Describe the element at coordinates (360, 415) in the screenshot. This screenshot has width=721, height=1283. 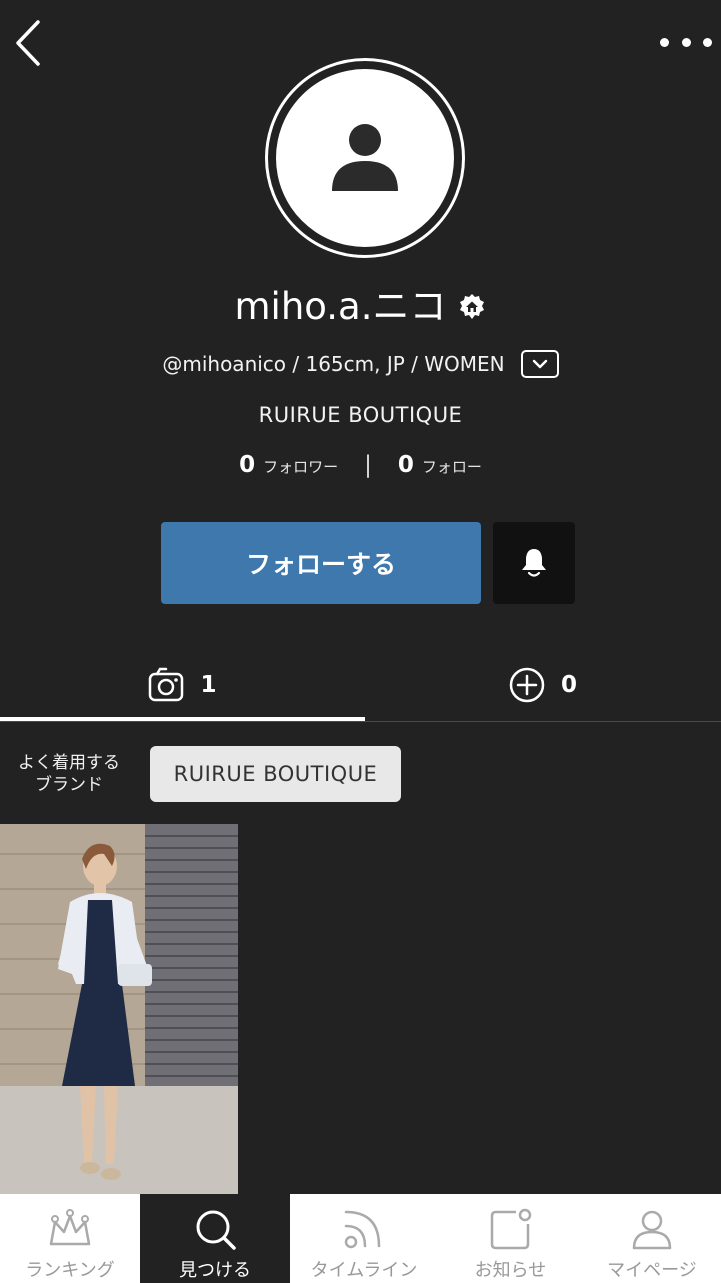
I see `shop-name: RUIRUE BOUTIQUE` at that location.